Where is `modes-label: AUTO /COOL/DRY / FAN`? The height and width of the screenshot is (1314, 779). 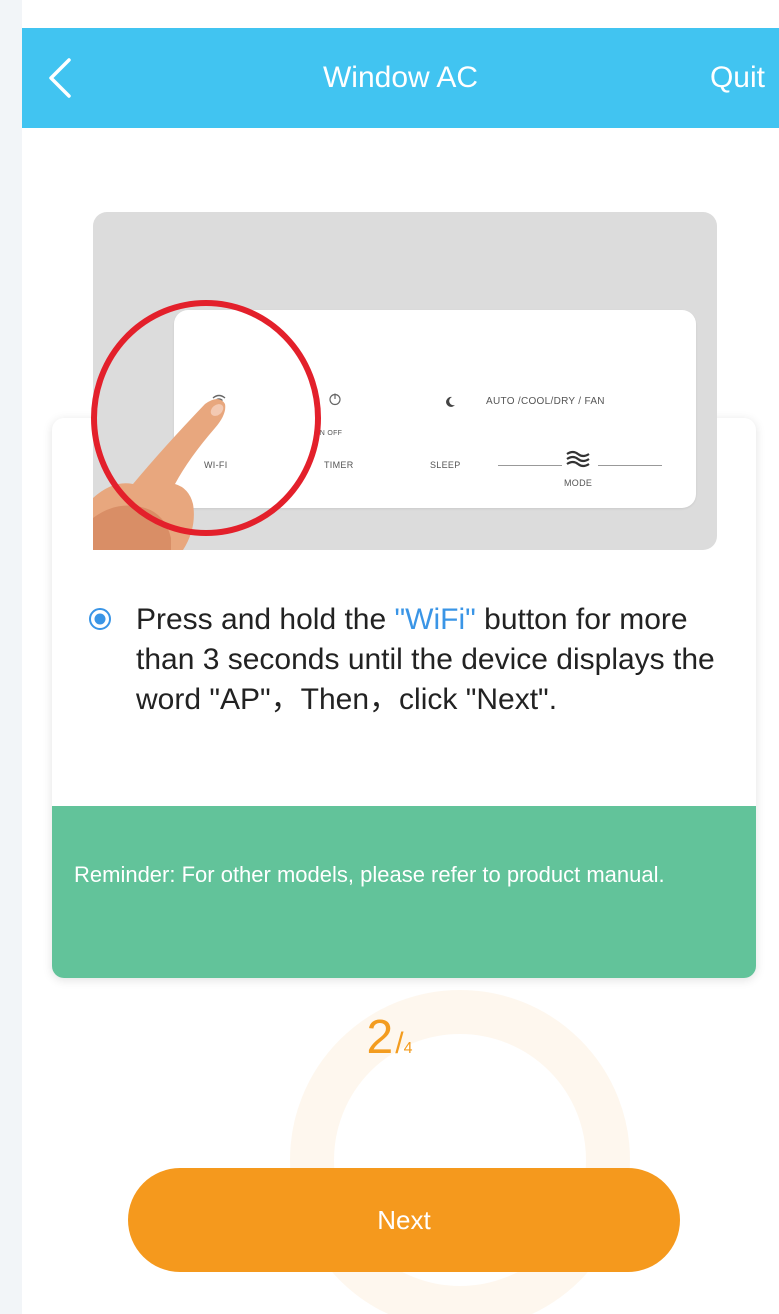 modes-label: AUTO /COOL/DRY / FAN is located at coordinates (545, 401).